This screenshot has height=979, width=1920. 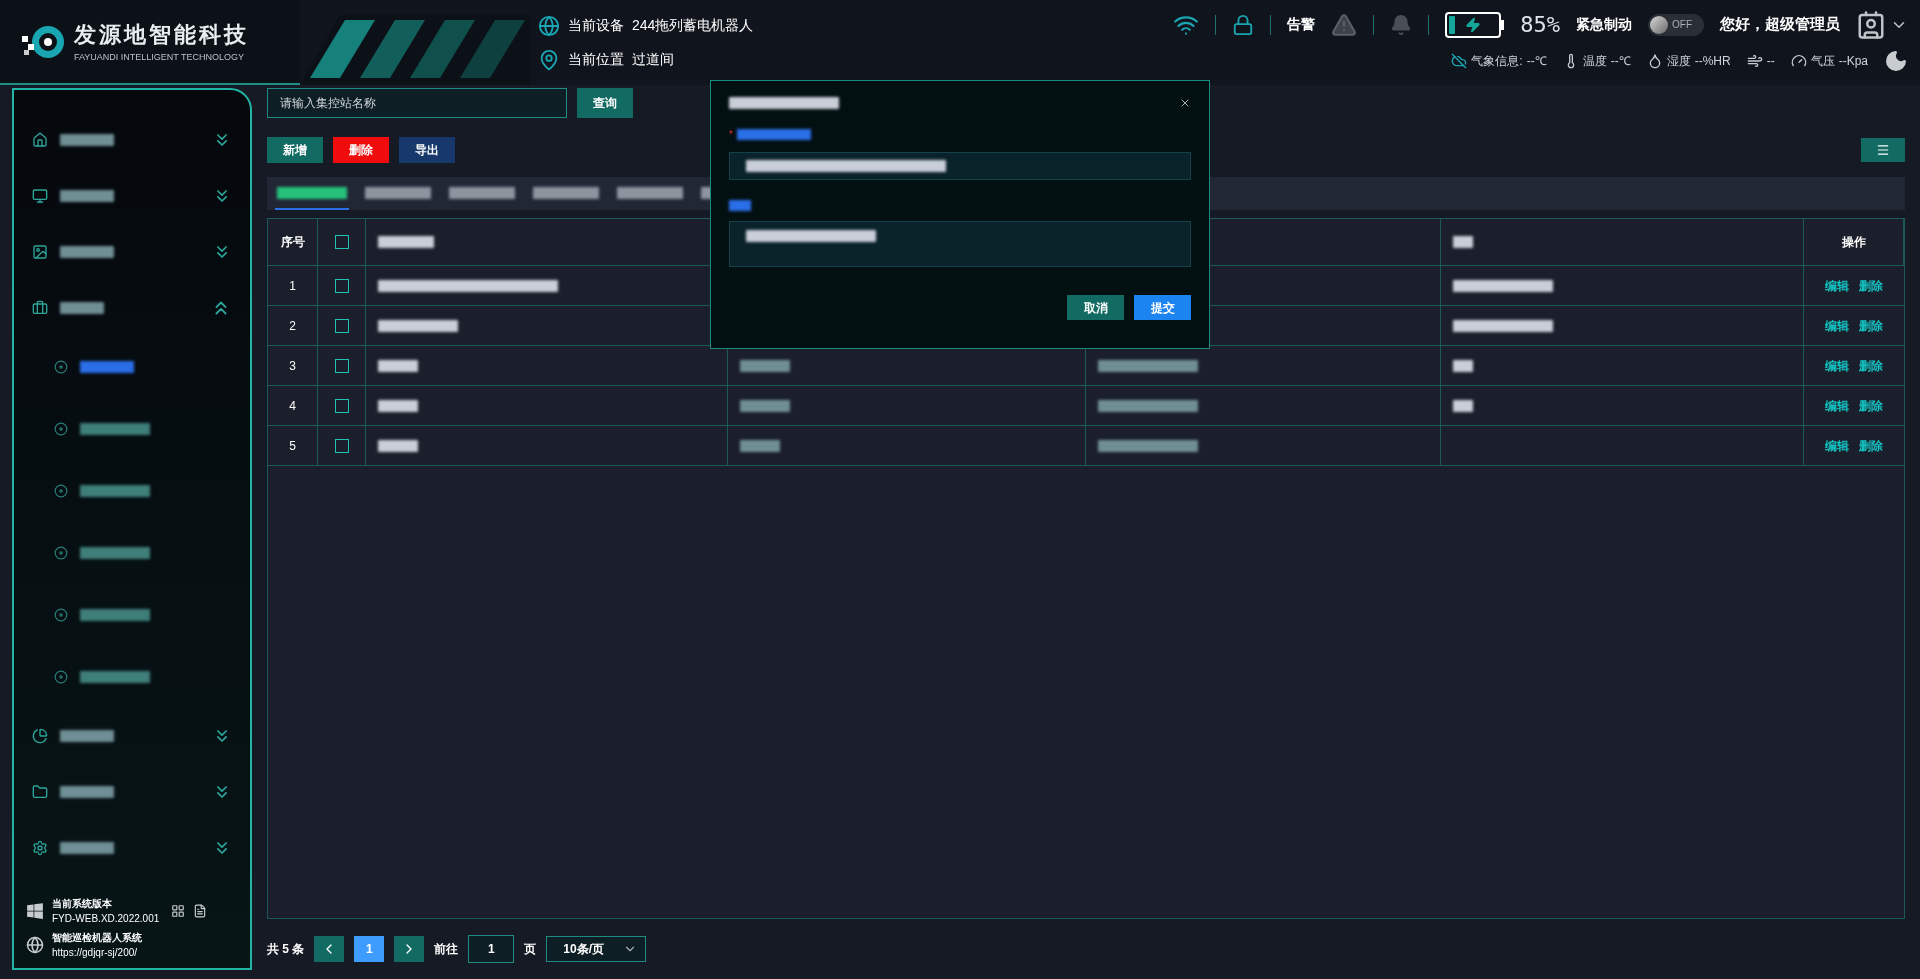 What do you see at coordinates (1676, 24) in the screenshot?
I see `emergency-toggle: OFF` at bounding box center [1676, 24].